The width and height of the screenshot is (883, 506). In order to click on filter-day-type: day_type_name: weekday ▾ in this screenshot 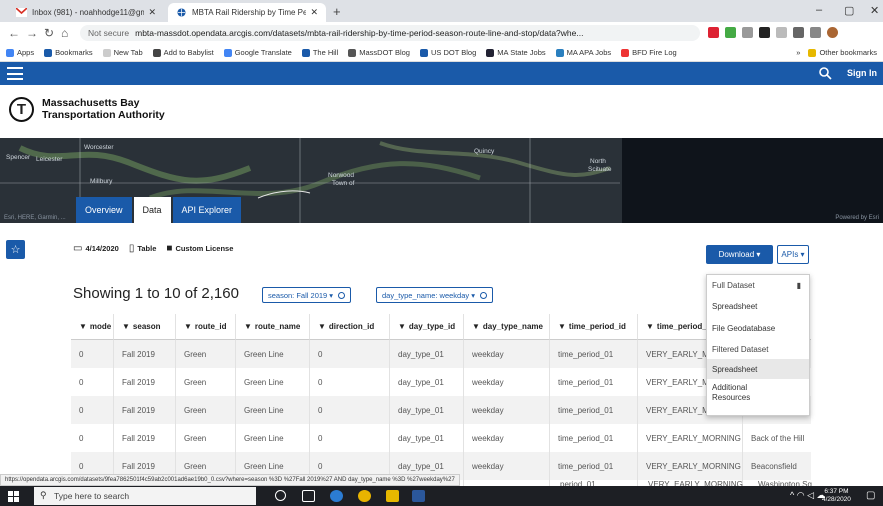, I will do `click(434, 295)`.